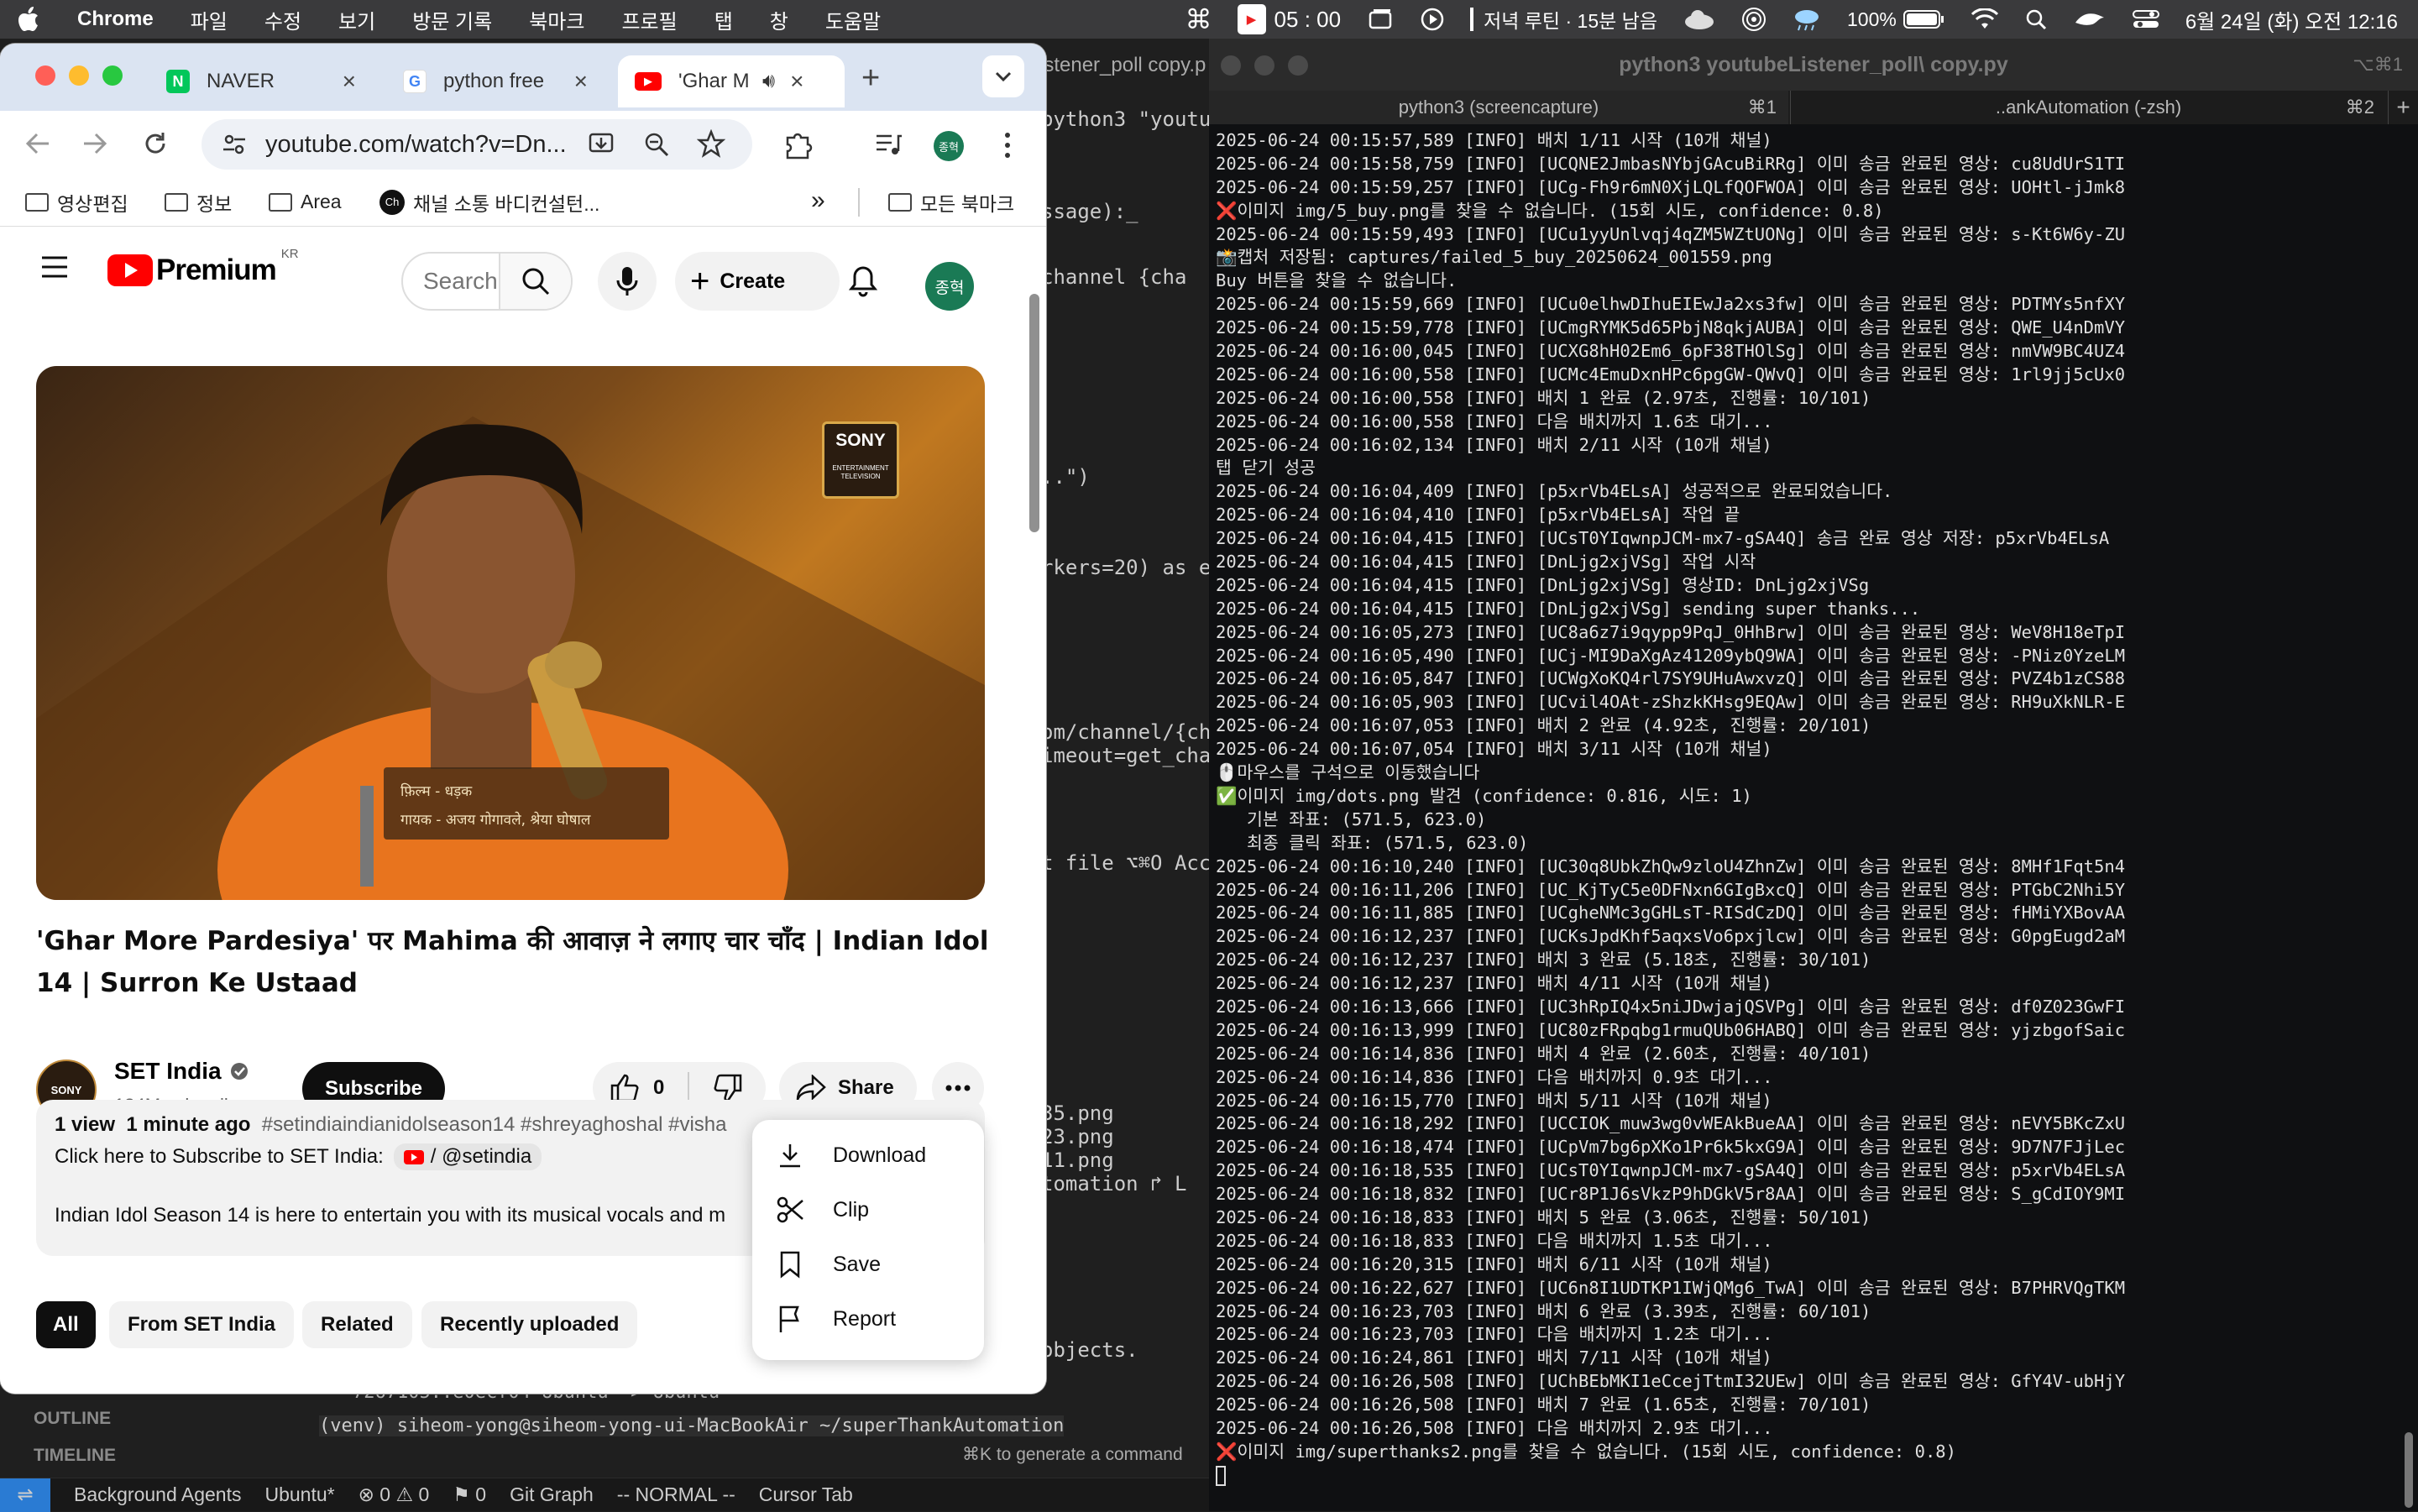  What do you see at coordinates (529, 1324) in the screenshot?
I see `filter-chip-recently-uploaded: Recently uploaded` at bounding box center [529, 1324].